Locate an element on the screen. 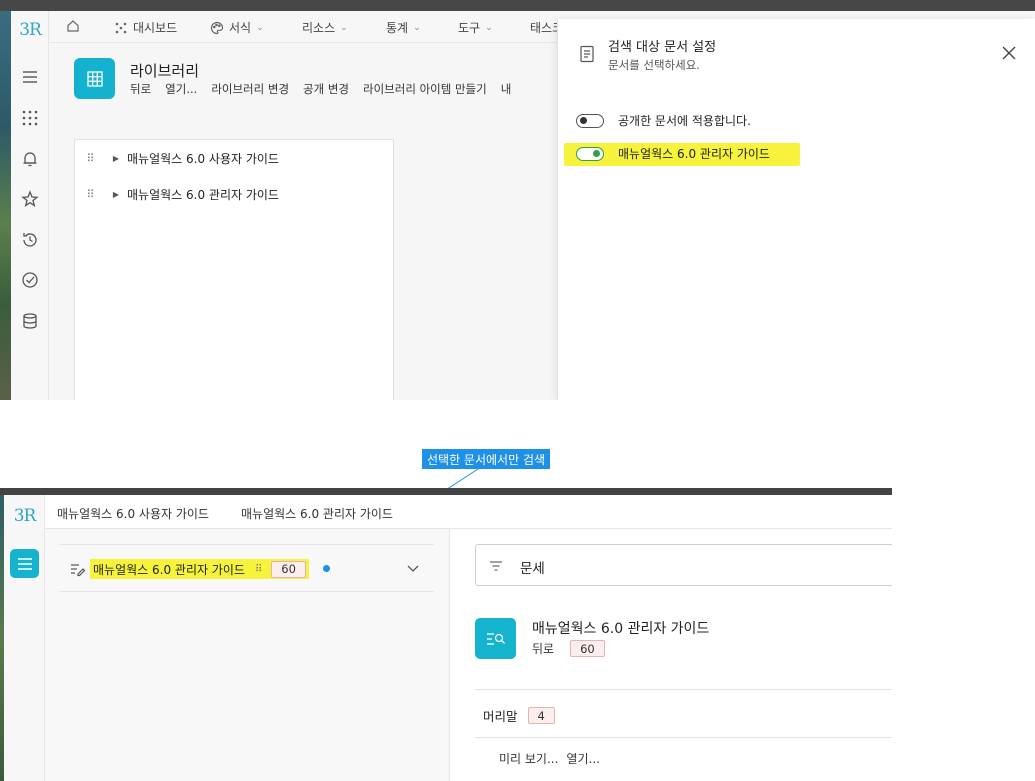 This screenshot has width=1035, height=781. nav-statistics: 통계 ⌄ is located at coordinates (403, 27).